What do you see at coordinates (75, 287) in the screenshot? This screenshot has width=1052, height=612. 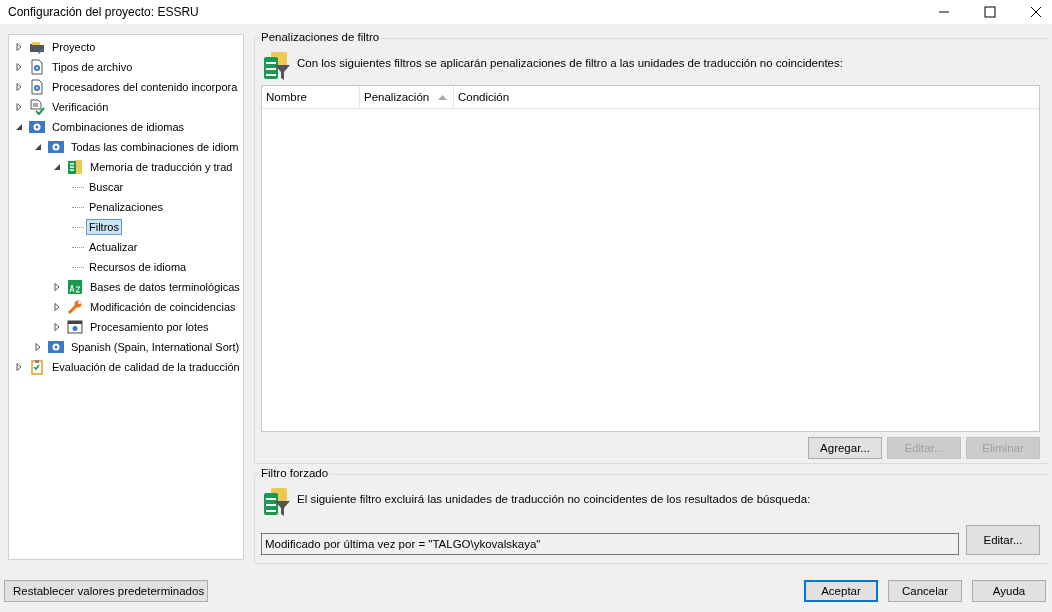 I see `termbase-icon` at bounding box center [75, 287].